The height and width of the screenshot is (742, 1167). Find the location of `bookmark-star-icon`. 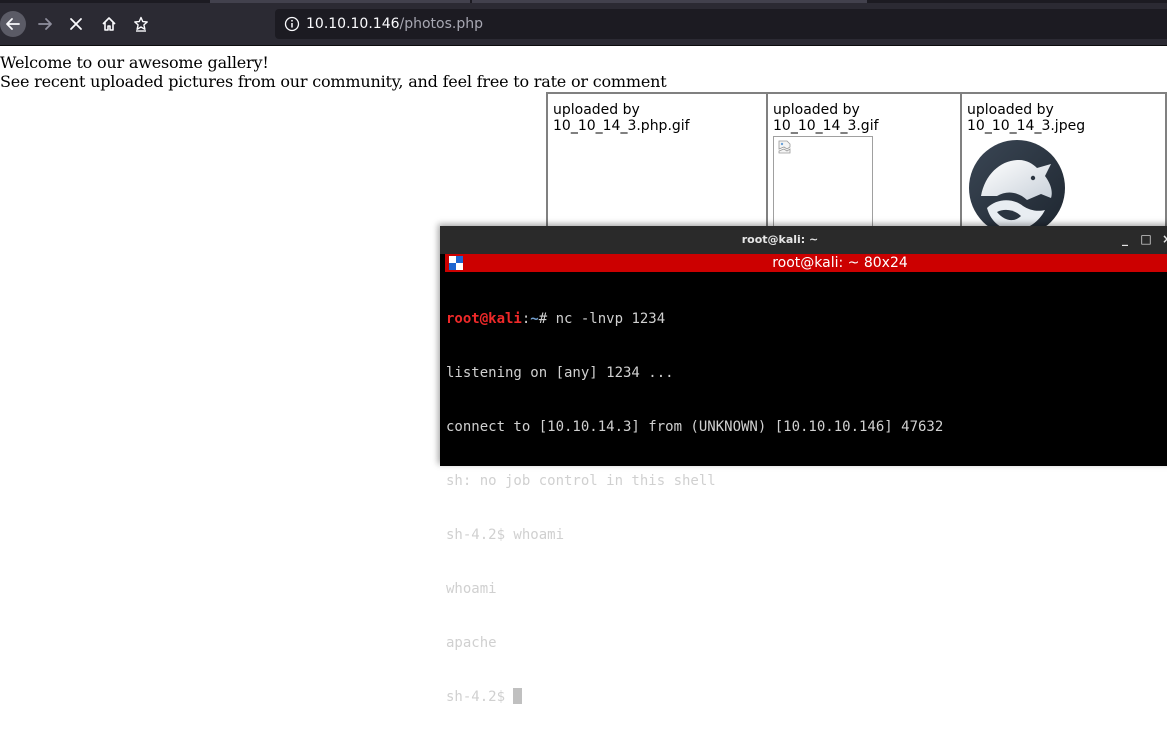

bookmark-star-icon is located at coordinates (141, 24).